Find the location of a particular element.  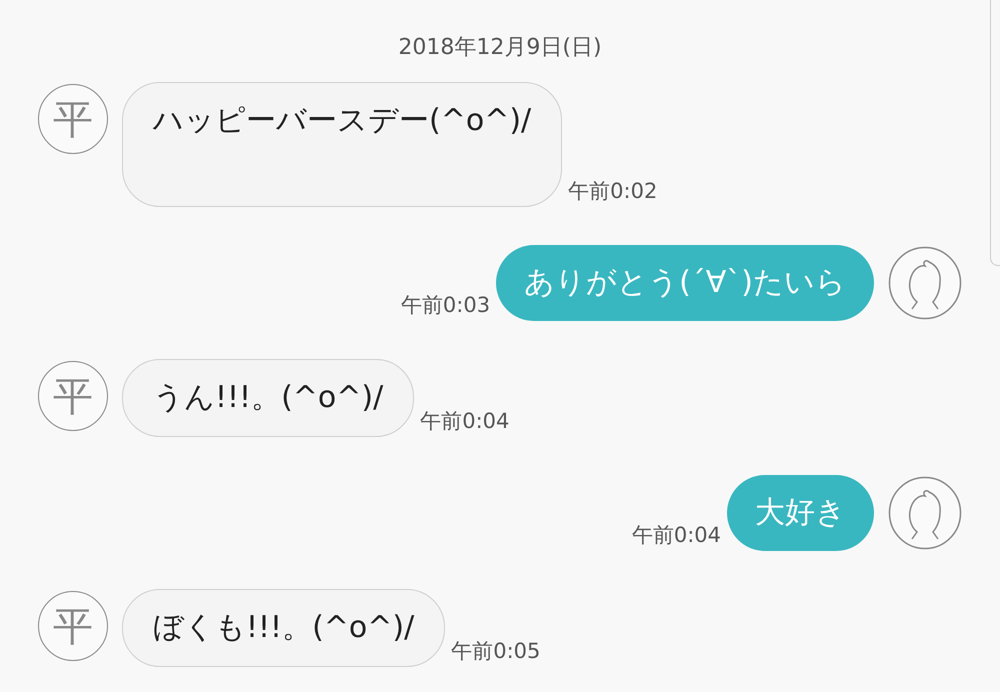

message-bubble: 大好き is located at coordinates (800, 513).